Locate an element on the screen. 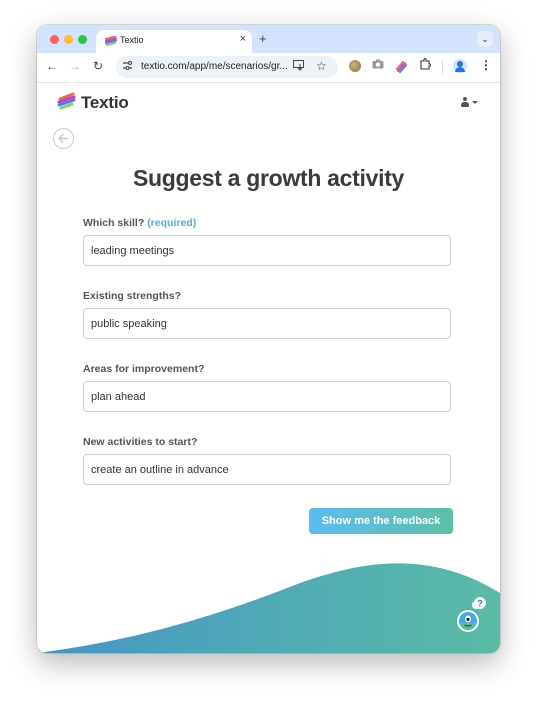 The width and height of the screenshot is (537, 701). question-bubble-text: ? is located at coordinates (480, 604).